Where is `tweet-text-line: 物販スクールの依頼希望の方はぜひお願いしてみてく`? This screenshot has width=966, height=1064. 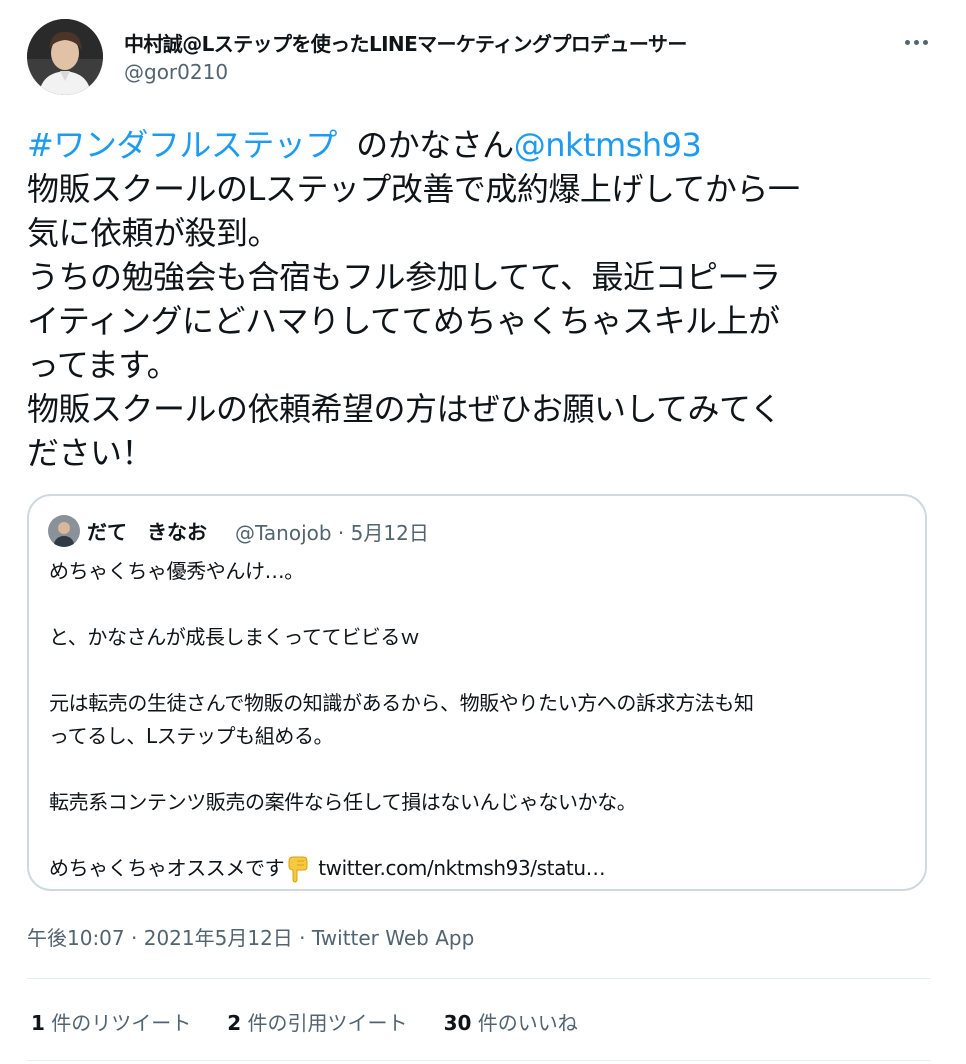
tweet-text-line: 物販スクールの依頼希望の方はぜひお願いしてみてく is located at coordinates (404, 409).